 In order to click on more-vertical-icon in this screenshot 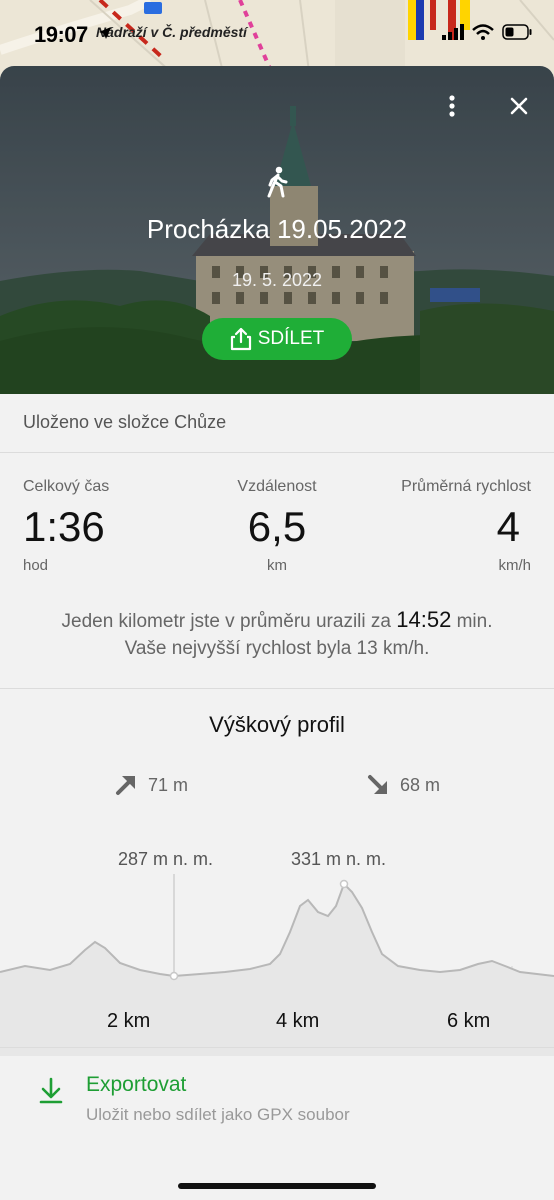, I will do `click(452, 106)`.